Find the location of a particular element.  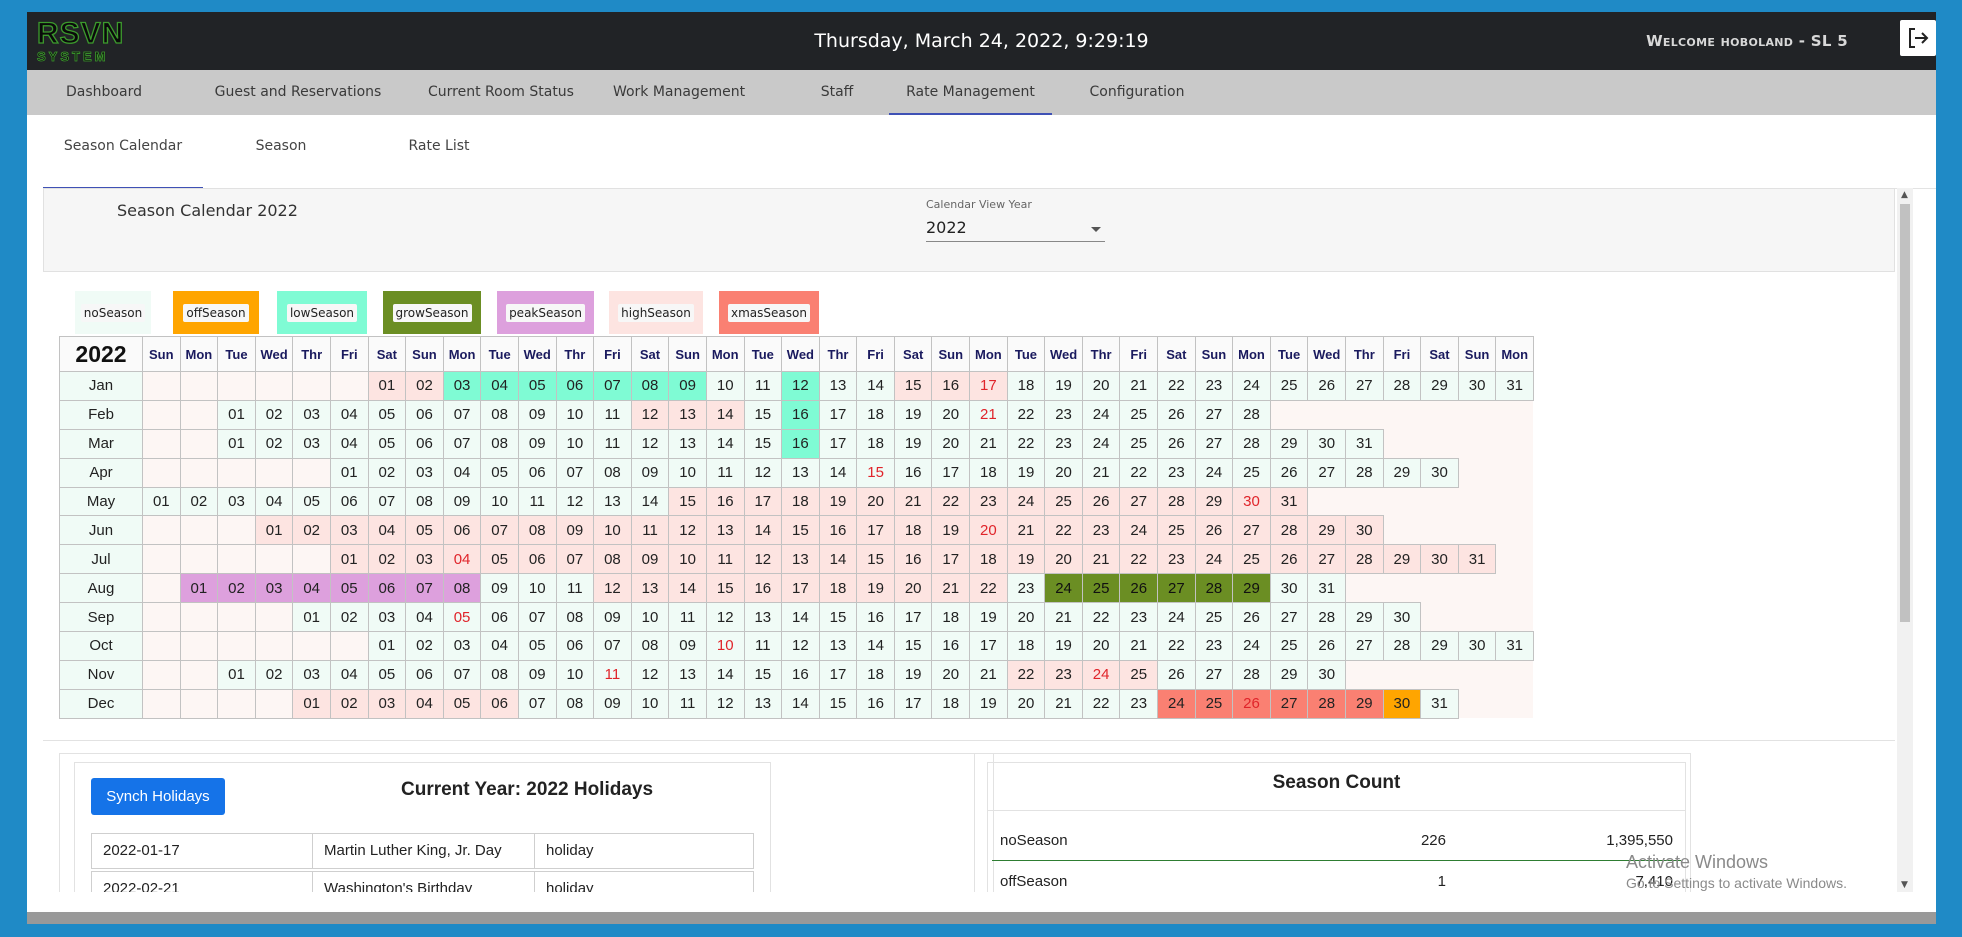

tab-season: Season is located at coordinates (281, 158).